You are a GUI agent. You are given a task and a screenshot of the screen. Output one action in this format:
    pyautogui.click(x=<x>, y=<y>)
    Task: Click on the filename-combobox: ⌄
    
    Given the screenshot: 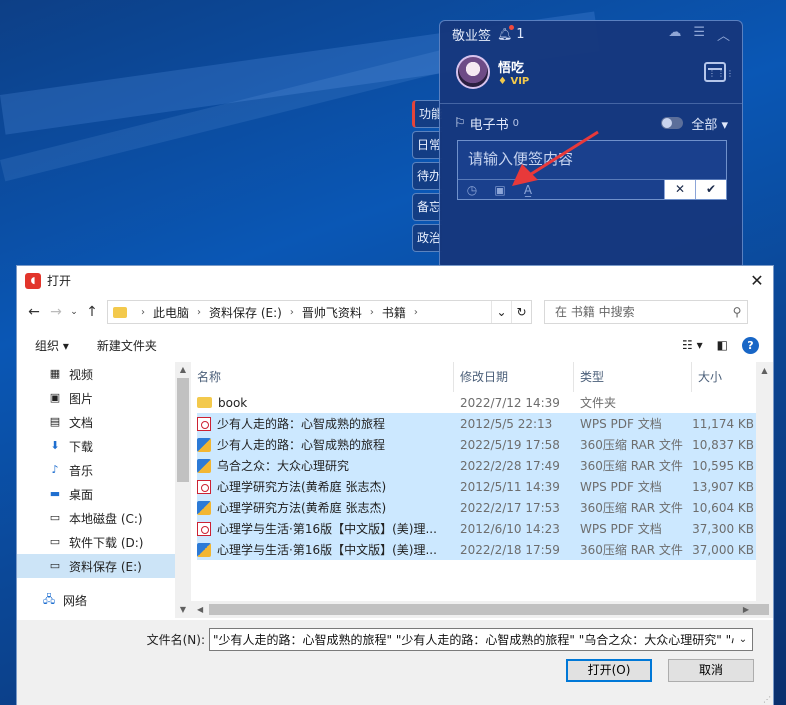 What is the action you would take?
    pyautogui.click(x=481, y=639)
    